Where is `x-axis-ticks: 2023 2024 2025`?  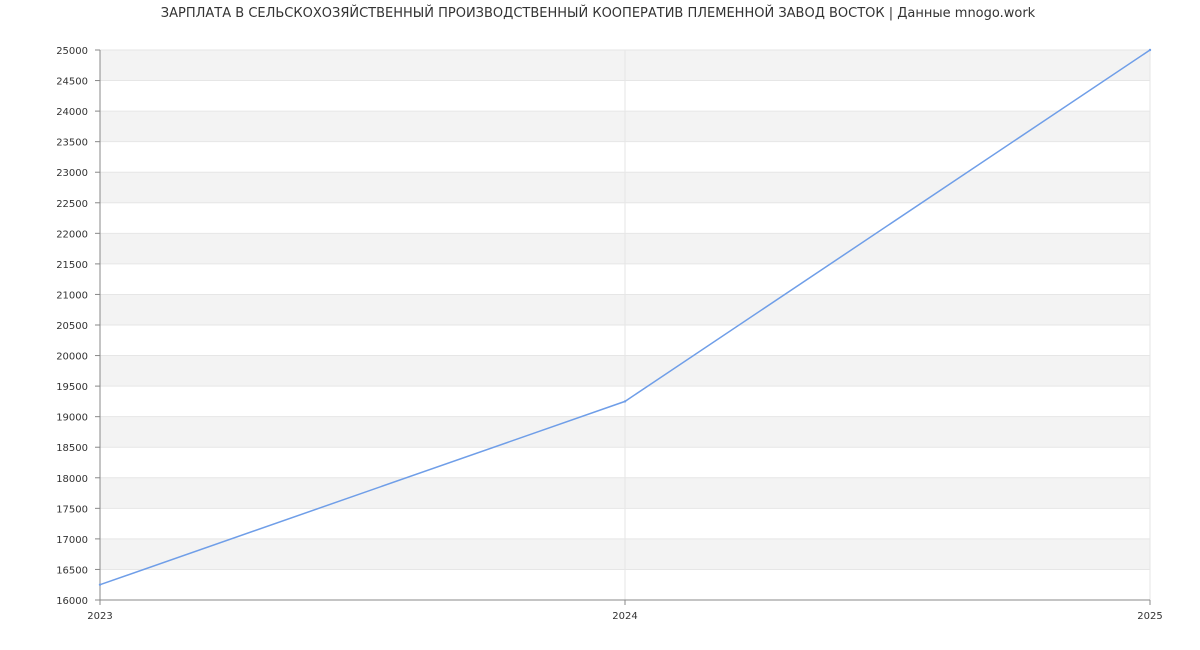
x-axis-ticks: 2023 2024 2025 is located at coordinates (624, 616).